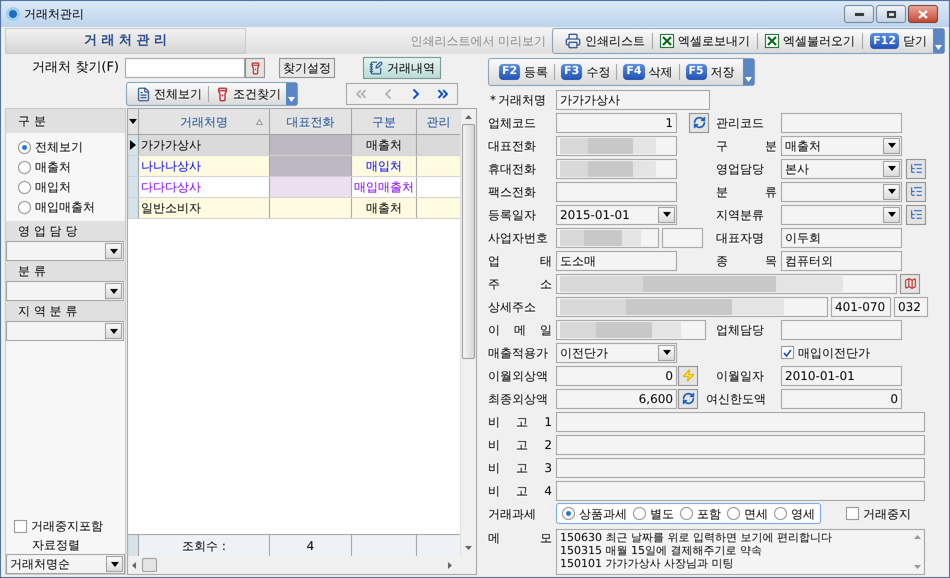 This screenshot has height=578, width=950. What do you see at coordinates (841, 168) in the screenshot?
I see `dropdown-field: 본사` at bounding box center [841, 168].